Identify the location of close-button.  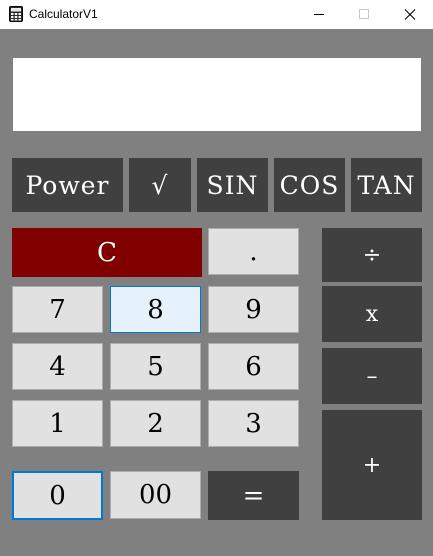
(410, 14).